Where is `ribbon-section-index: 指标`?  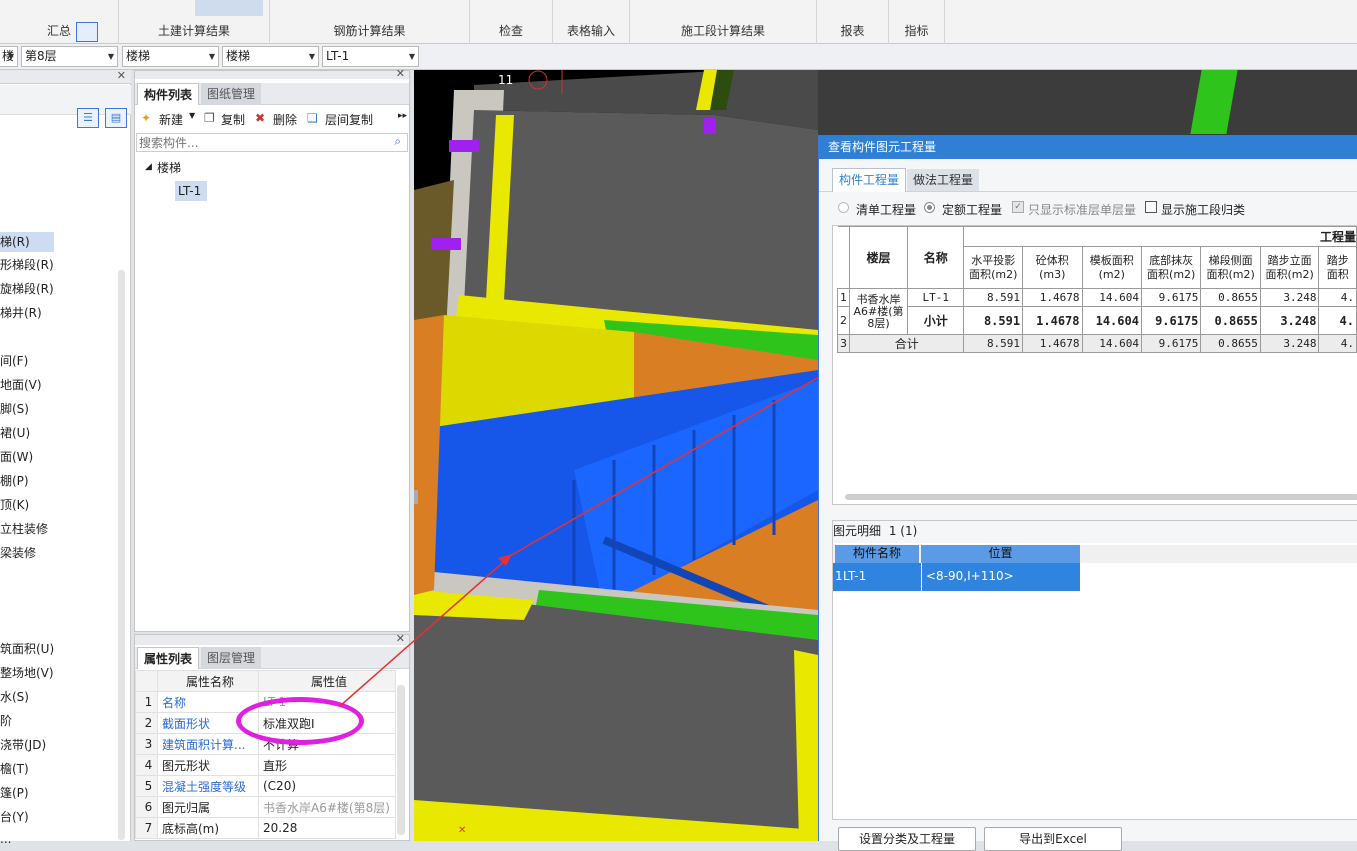 ribbon-section-index: 指标 is located at coordinates (917, 22).